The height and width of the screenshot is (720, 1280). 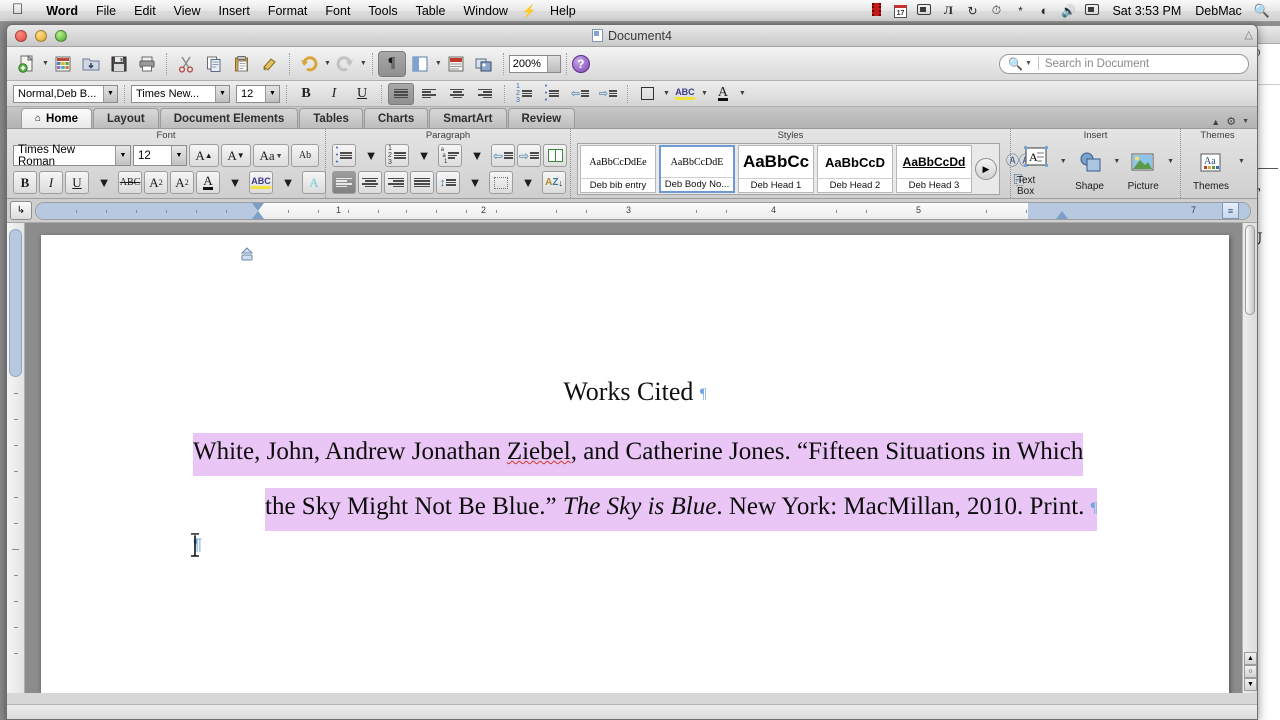 I want to click on toolbar-toggle-icon: △, so click(x=1249, y=34).